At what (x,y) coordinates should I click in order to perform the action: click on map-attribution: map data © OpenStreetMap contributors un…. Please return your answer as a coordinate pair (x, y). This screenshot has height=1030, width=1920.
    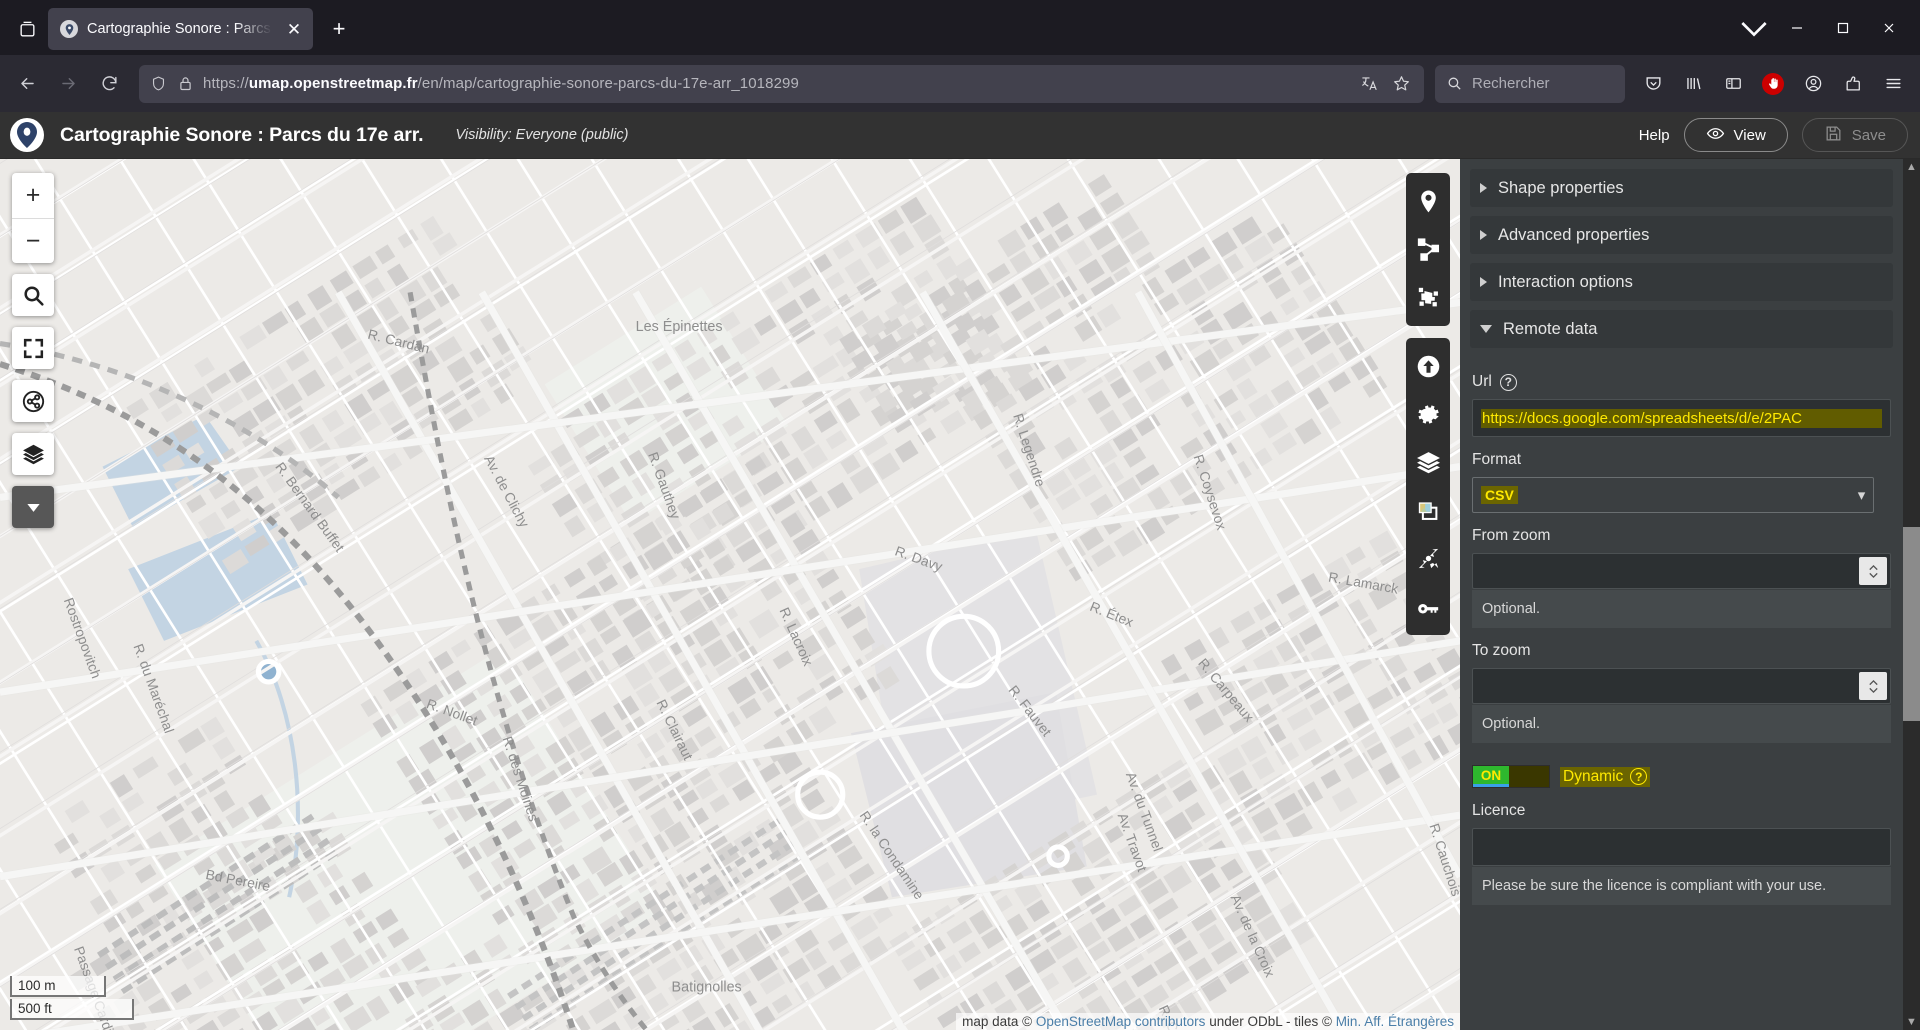
    Looking at the image, I should click on (1208, 1021).